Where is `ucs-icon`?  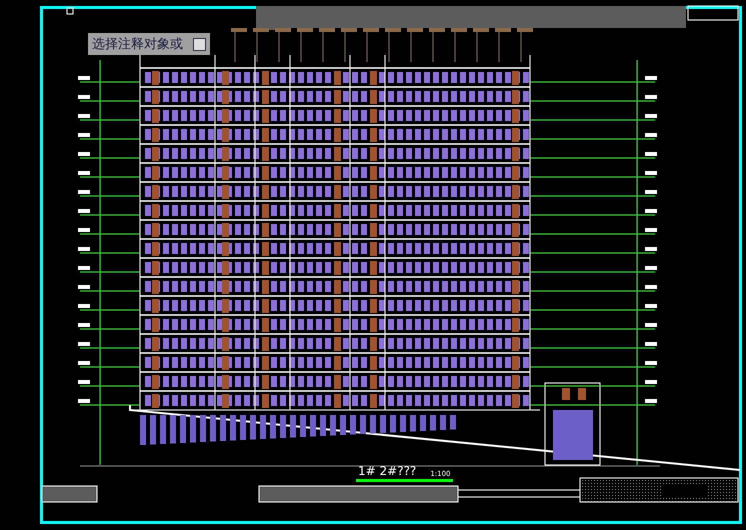
ucs-icon is located at coordinates (70, 11).